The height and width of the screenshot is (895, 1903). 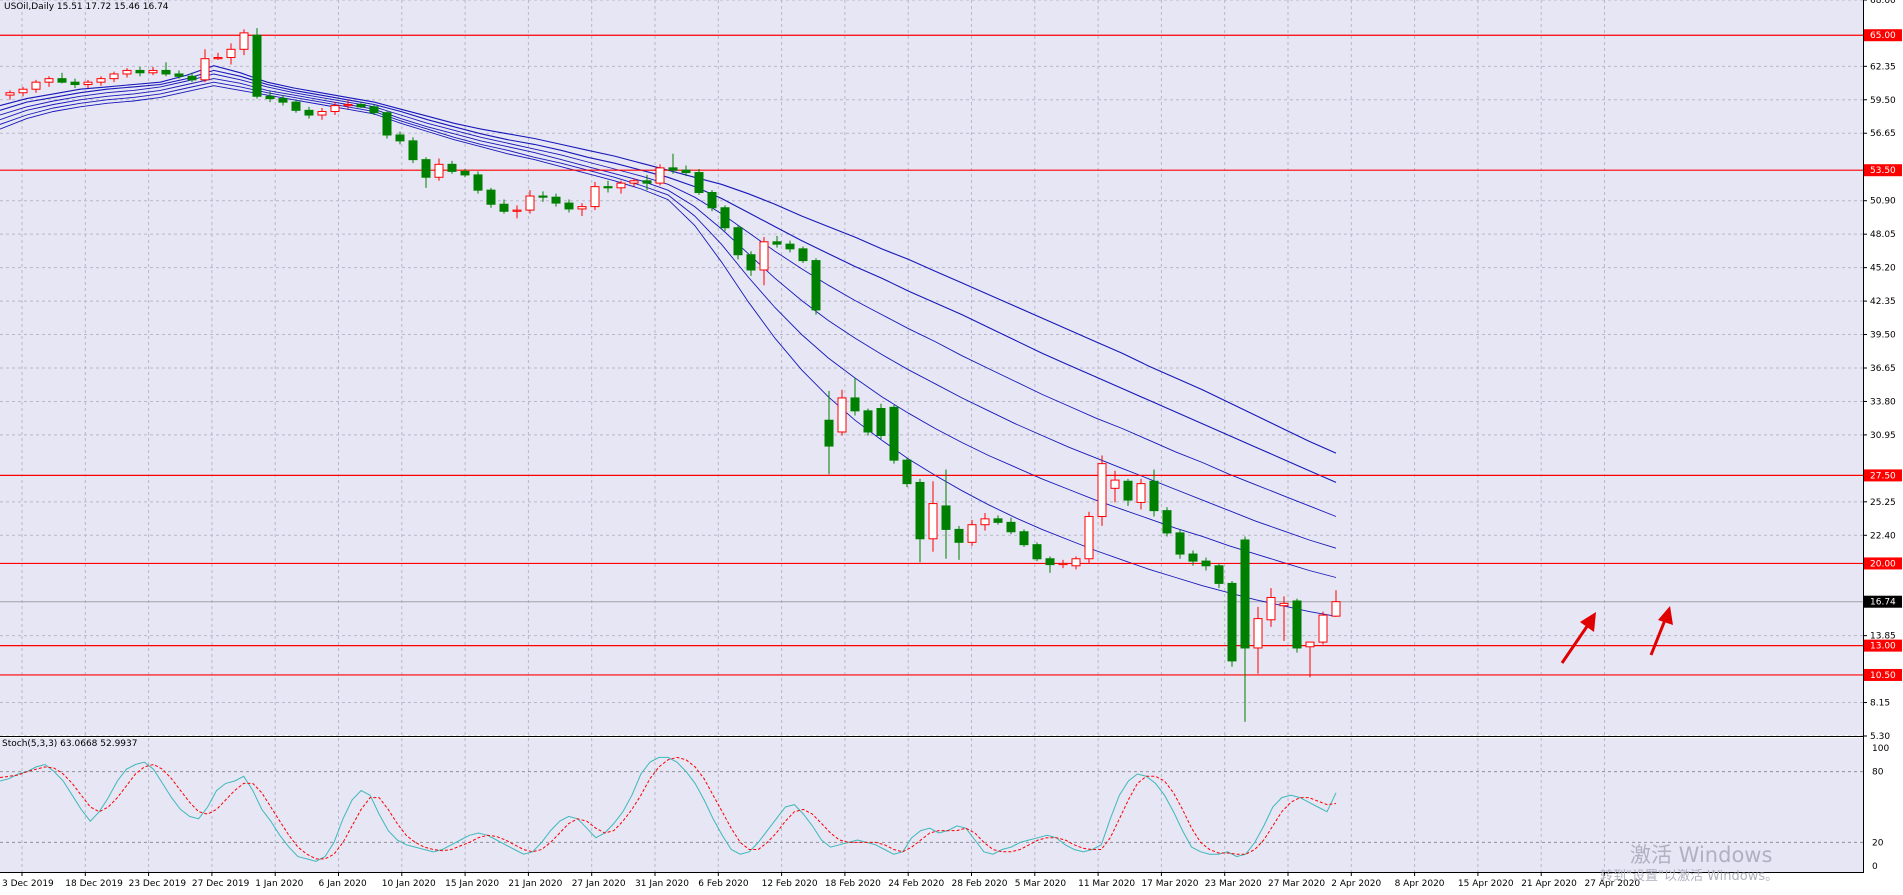 I want to click on time-tick-label: 21 Apr 2020, so click(x=1549, y=884).